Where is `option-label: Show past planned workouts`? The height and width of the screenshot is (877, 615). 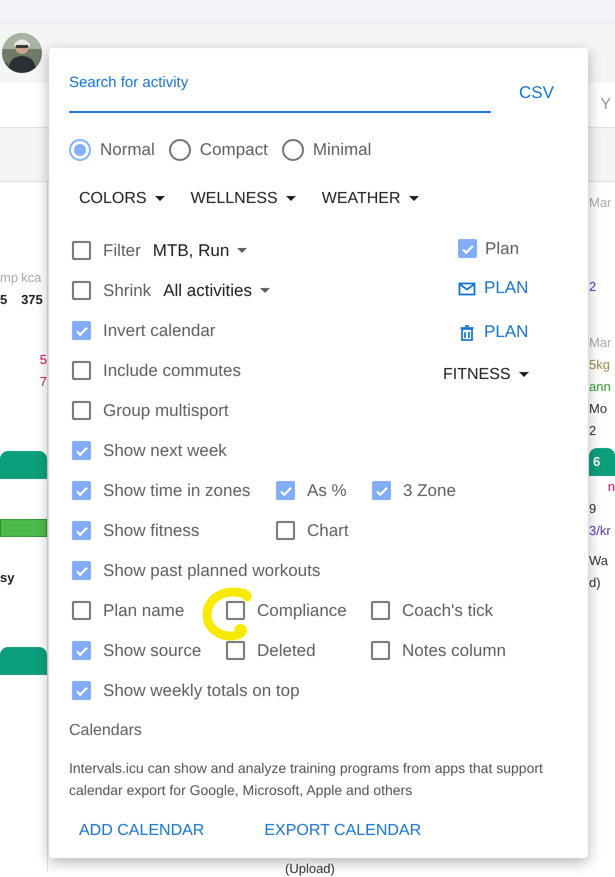
option-label: Show past planned workouts is located at coordinates (211, 571).